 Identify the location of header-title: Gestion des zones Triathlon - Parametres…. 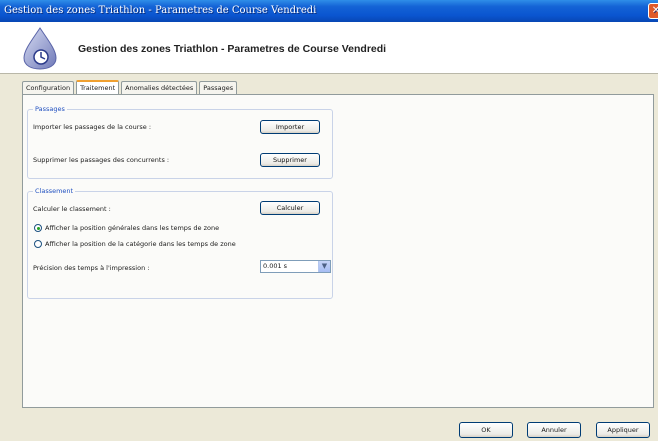
(232, 49).